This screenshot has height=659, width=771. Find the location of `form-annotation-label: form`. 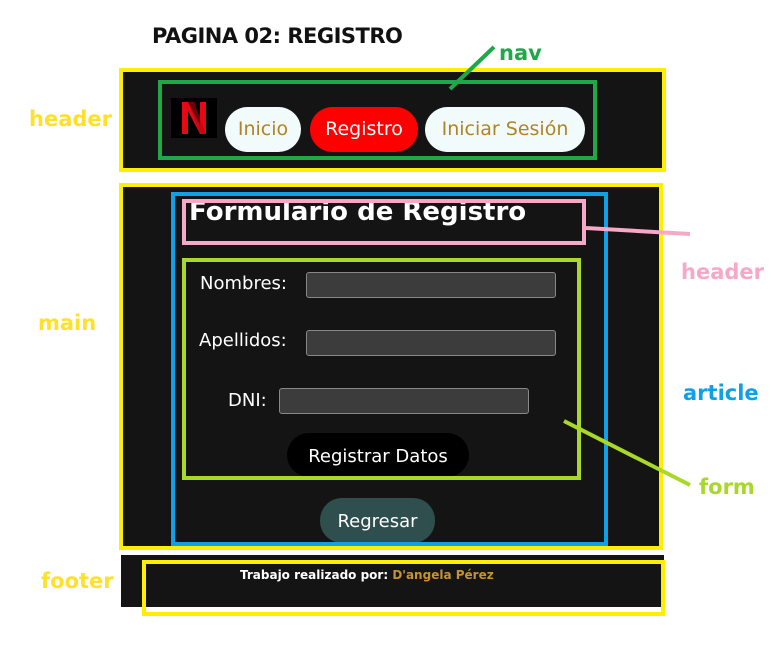

form-annotation-label: form is located at coordinates (727, 487).